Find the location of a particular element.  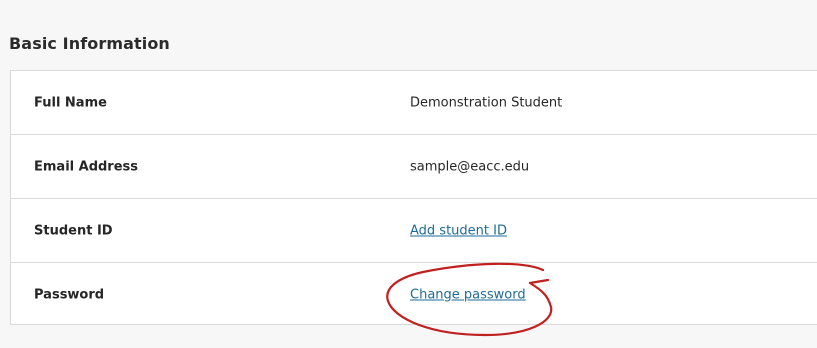

section-title: Basic Information is located at coordinates (89, 43).